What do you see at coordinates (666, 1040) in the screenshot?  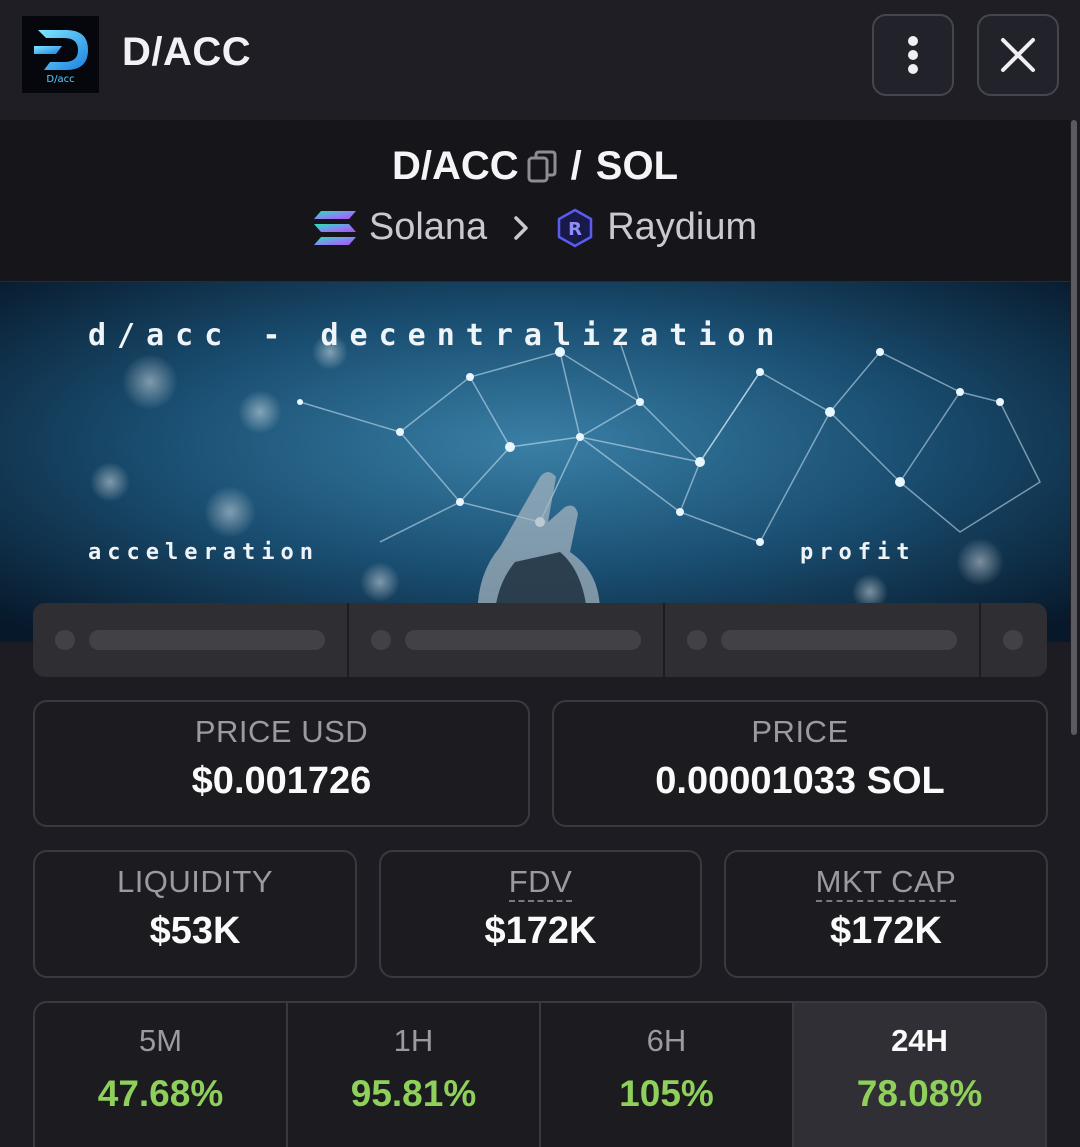 I see `tab-label: 6H` at bounding box center [666, 1040].